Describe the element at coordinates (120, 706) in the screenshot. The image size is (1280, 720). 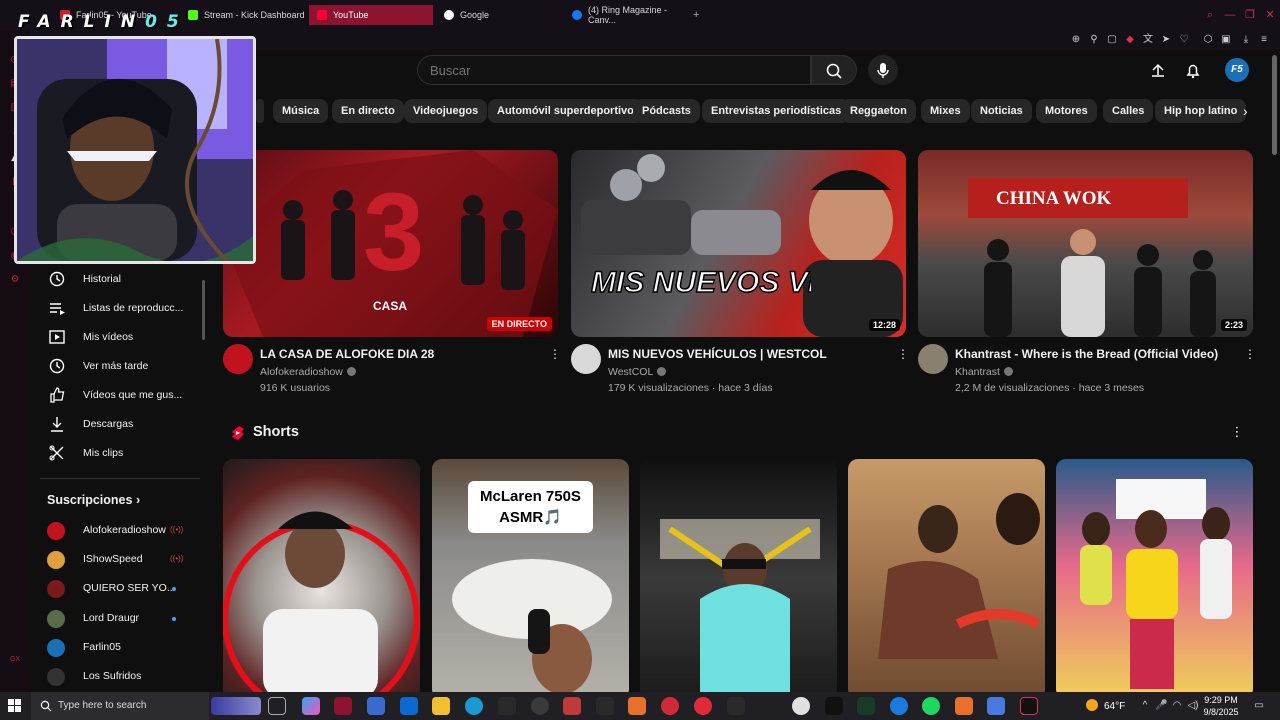
I see `taskbar-search-box: Type here to search` at that location.